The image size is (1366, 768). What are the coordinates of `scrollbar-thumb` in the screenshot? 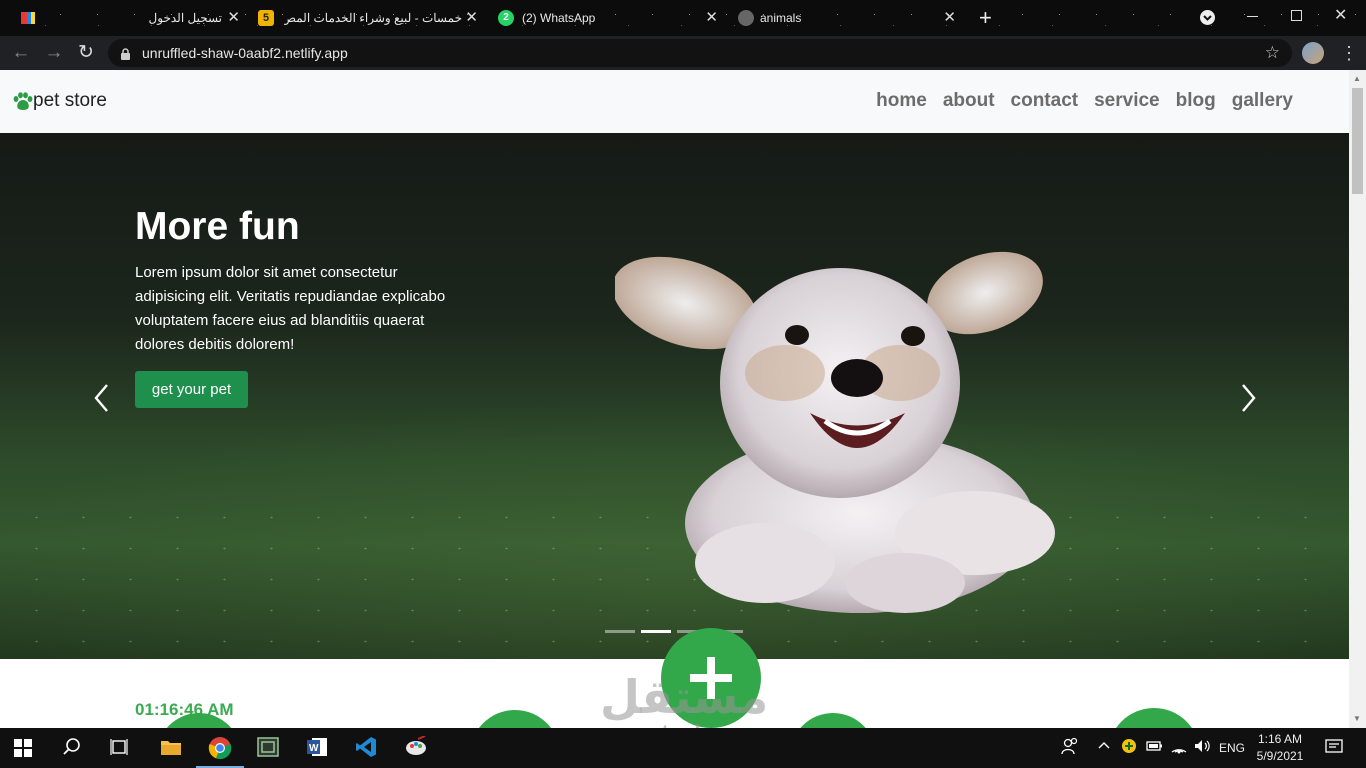 It's located at (1357, 141).